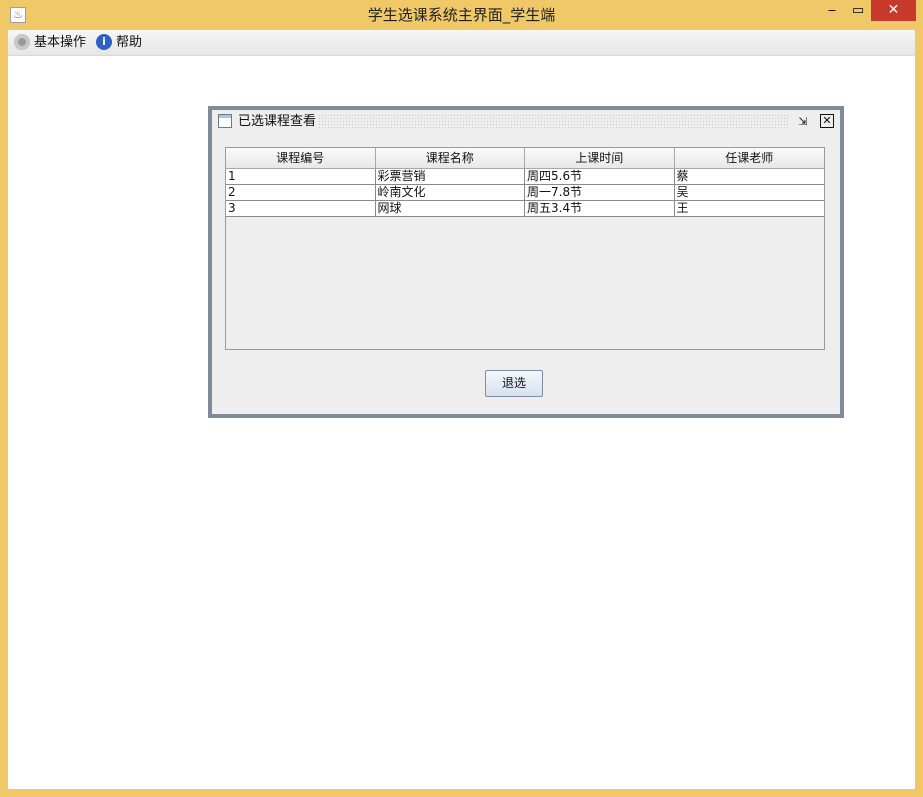 The image size is (923, 797). What do you see at coordinates (450, 209) in the screenshot?
I see `cell-course-name: 网球` at bounding box center [450, 209].